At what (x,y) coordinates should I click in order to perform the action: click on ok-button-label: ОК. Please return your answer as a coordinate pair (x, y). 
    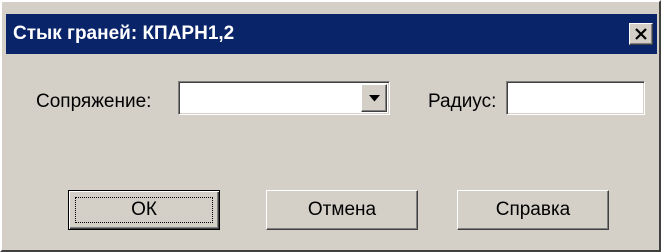
    Looking at the image, I should click on (144, 209).